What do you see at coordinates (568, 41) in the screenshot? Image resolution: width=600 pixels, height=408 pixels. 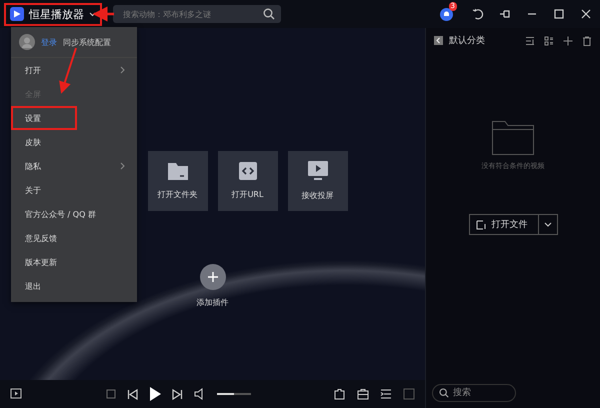 I see `add-icon` at bounding box center [568, 41].